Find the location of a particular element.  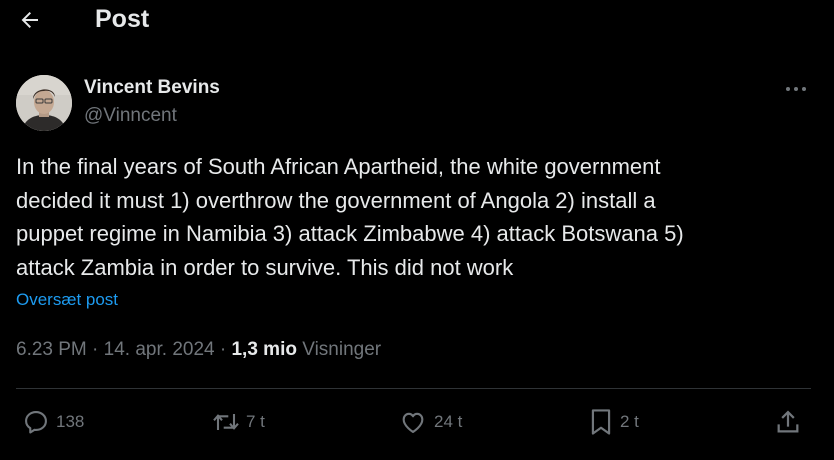

repost-icon is located at coordinates (226, 422).